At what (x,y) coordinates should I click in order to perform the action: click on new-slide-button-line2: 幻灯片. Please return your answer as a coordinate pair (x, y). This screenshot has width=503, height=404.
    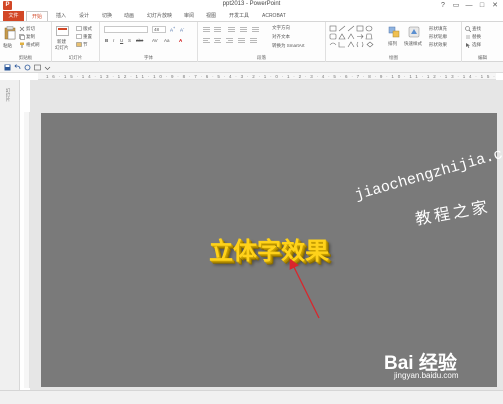
    Looking at the image, I should click on (62, 48).